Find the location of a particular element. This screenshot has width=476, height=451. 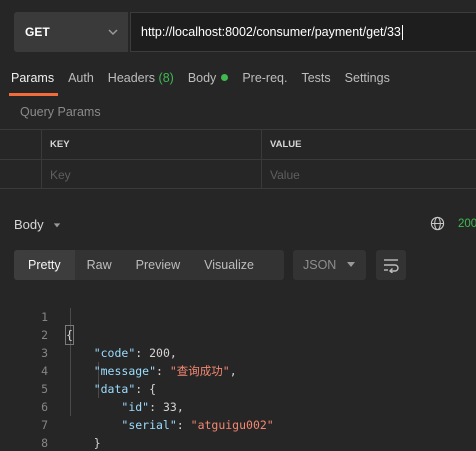

tab-pre-request: Pre-req. is located at coordinates (264, 80).